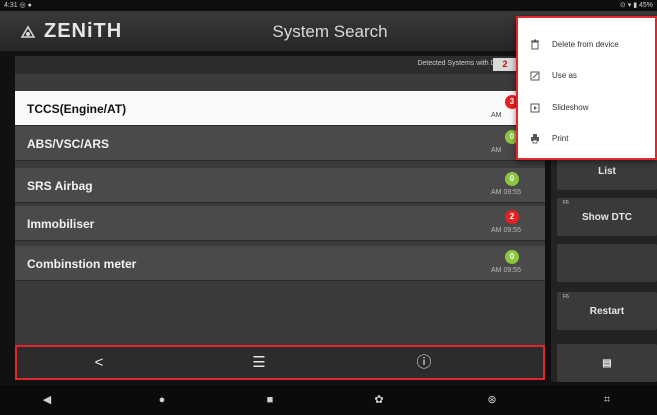 Image resolution: width=657 pixels, height=415 pixels. Describe the element at coordinates (586, 139) in the screenshot. I see `menu-item-print: Print` at that location.